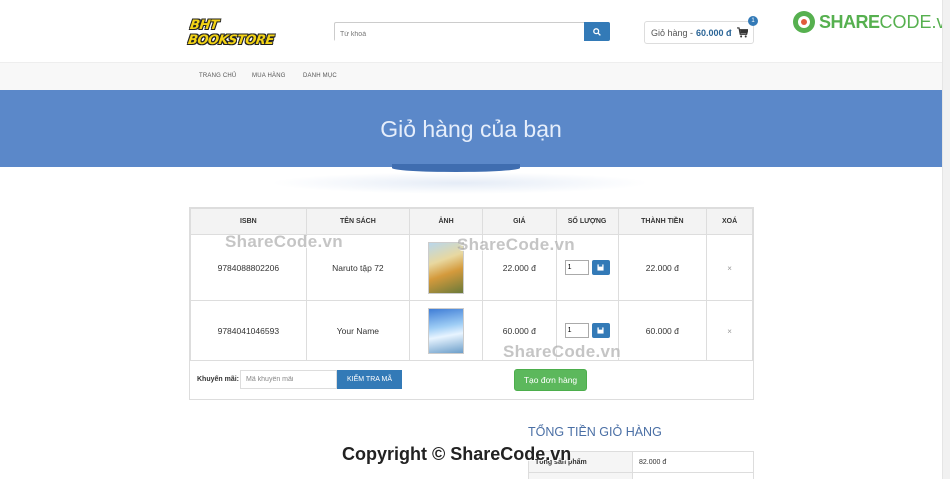 The height and width of the screenshot is (479, 950). What do you see at coordinates (456, 168) in the screenshot?
I see `banner-ribbon` at bounding box center [456, 168].